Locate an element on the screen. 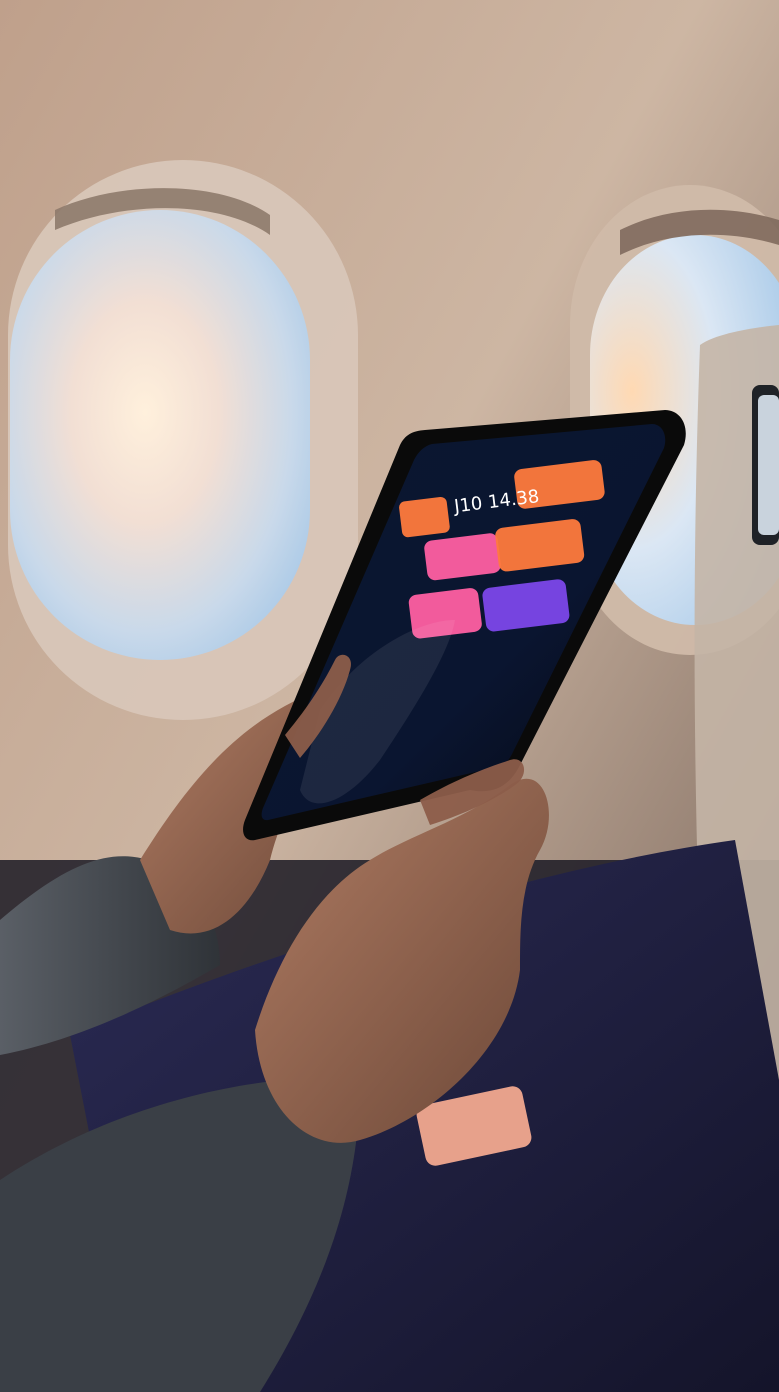 The width and height of the screenshot is (779, 1392). tile-orange-top-left is located at coordinates (424, 517).